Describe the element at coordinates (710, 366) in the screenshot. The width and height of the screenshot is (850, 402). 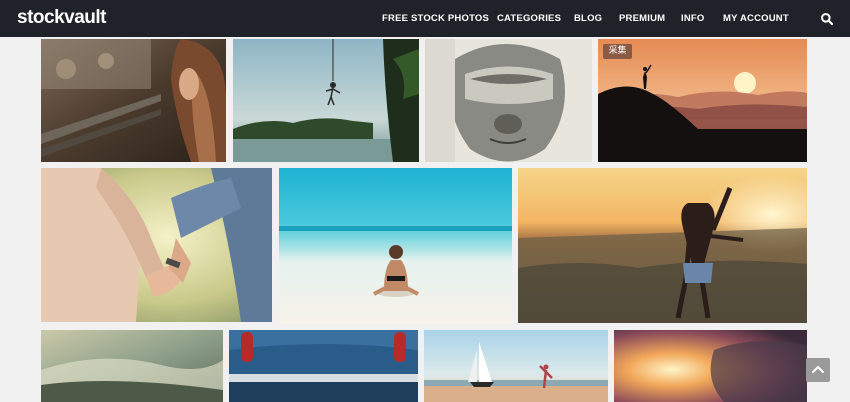
I see `photo-sunburst-clouds` at that location.